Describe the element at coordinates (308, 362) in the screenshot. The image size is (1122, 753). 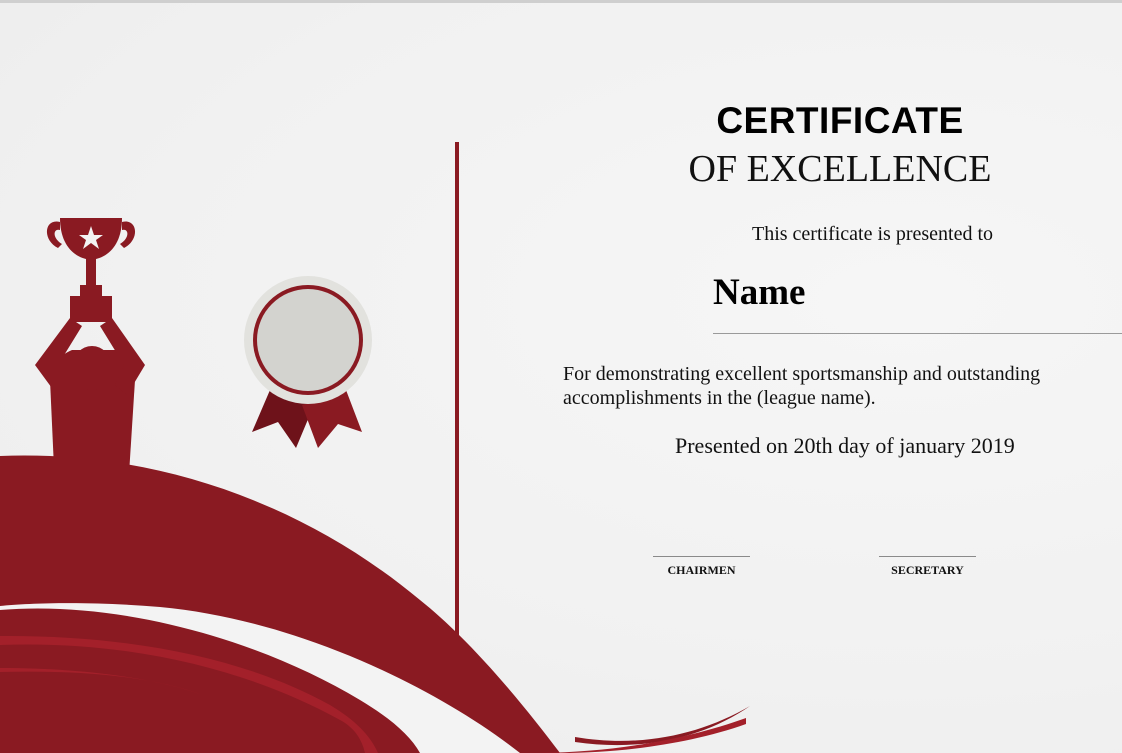
I see `award-medal-icon` at that location.